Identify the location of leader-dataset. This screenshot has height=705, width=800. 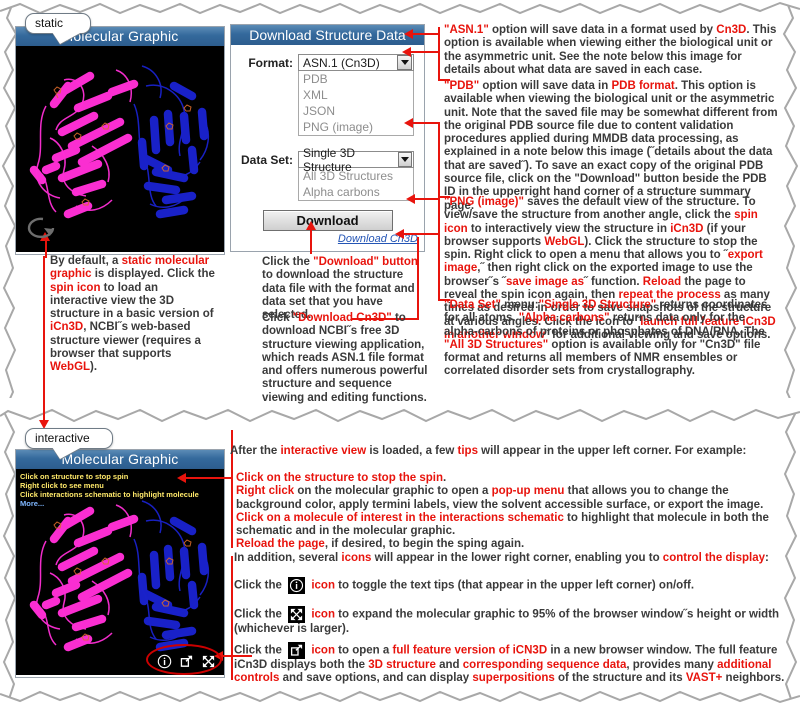
(427, 199).